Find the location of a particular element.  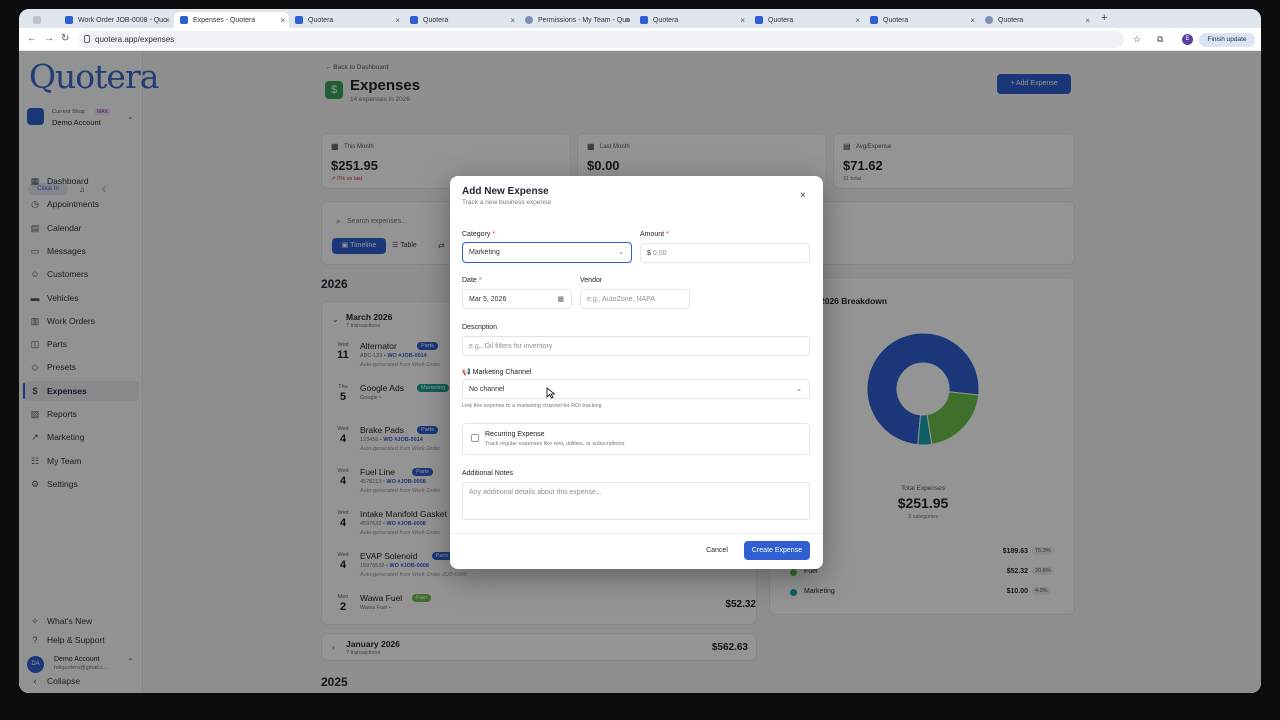

mouse-cursor-icon is located at coordinates (551, 393).